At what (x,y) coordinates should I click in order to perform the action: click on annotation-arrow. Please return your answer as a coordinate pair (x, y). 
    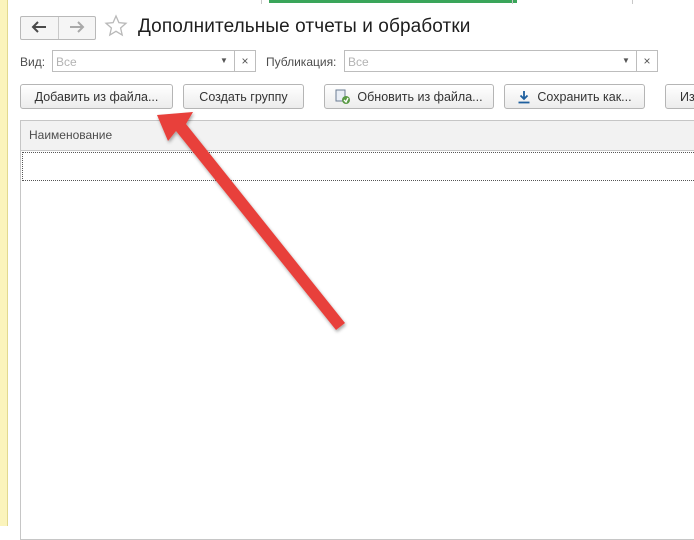
    Looking at the image, I should click on (251, 221).